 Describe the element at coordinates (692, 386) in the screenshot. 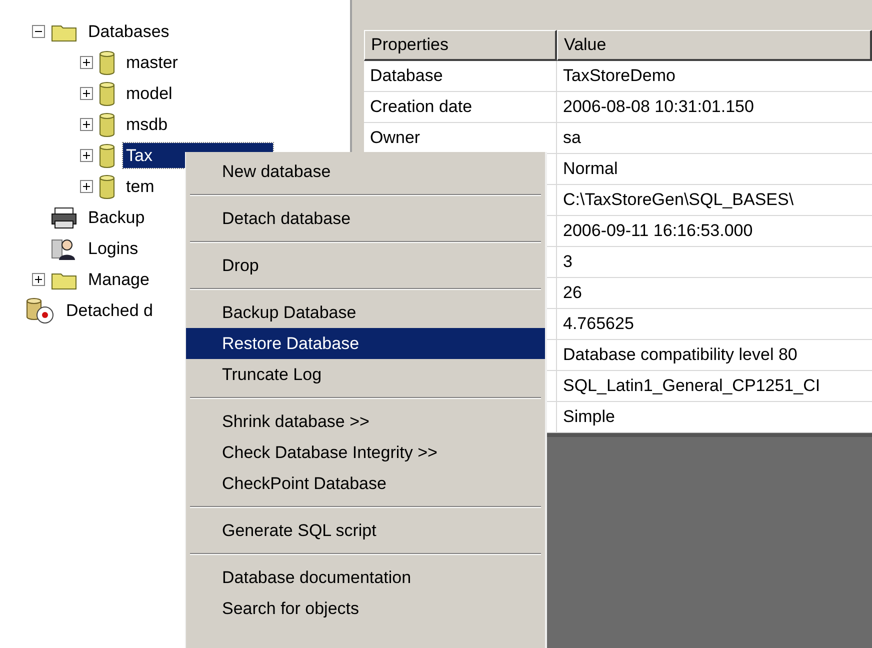

I see `table-cell-text: SQL_Latin1_General_CP1251_CI` at that location.